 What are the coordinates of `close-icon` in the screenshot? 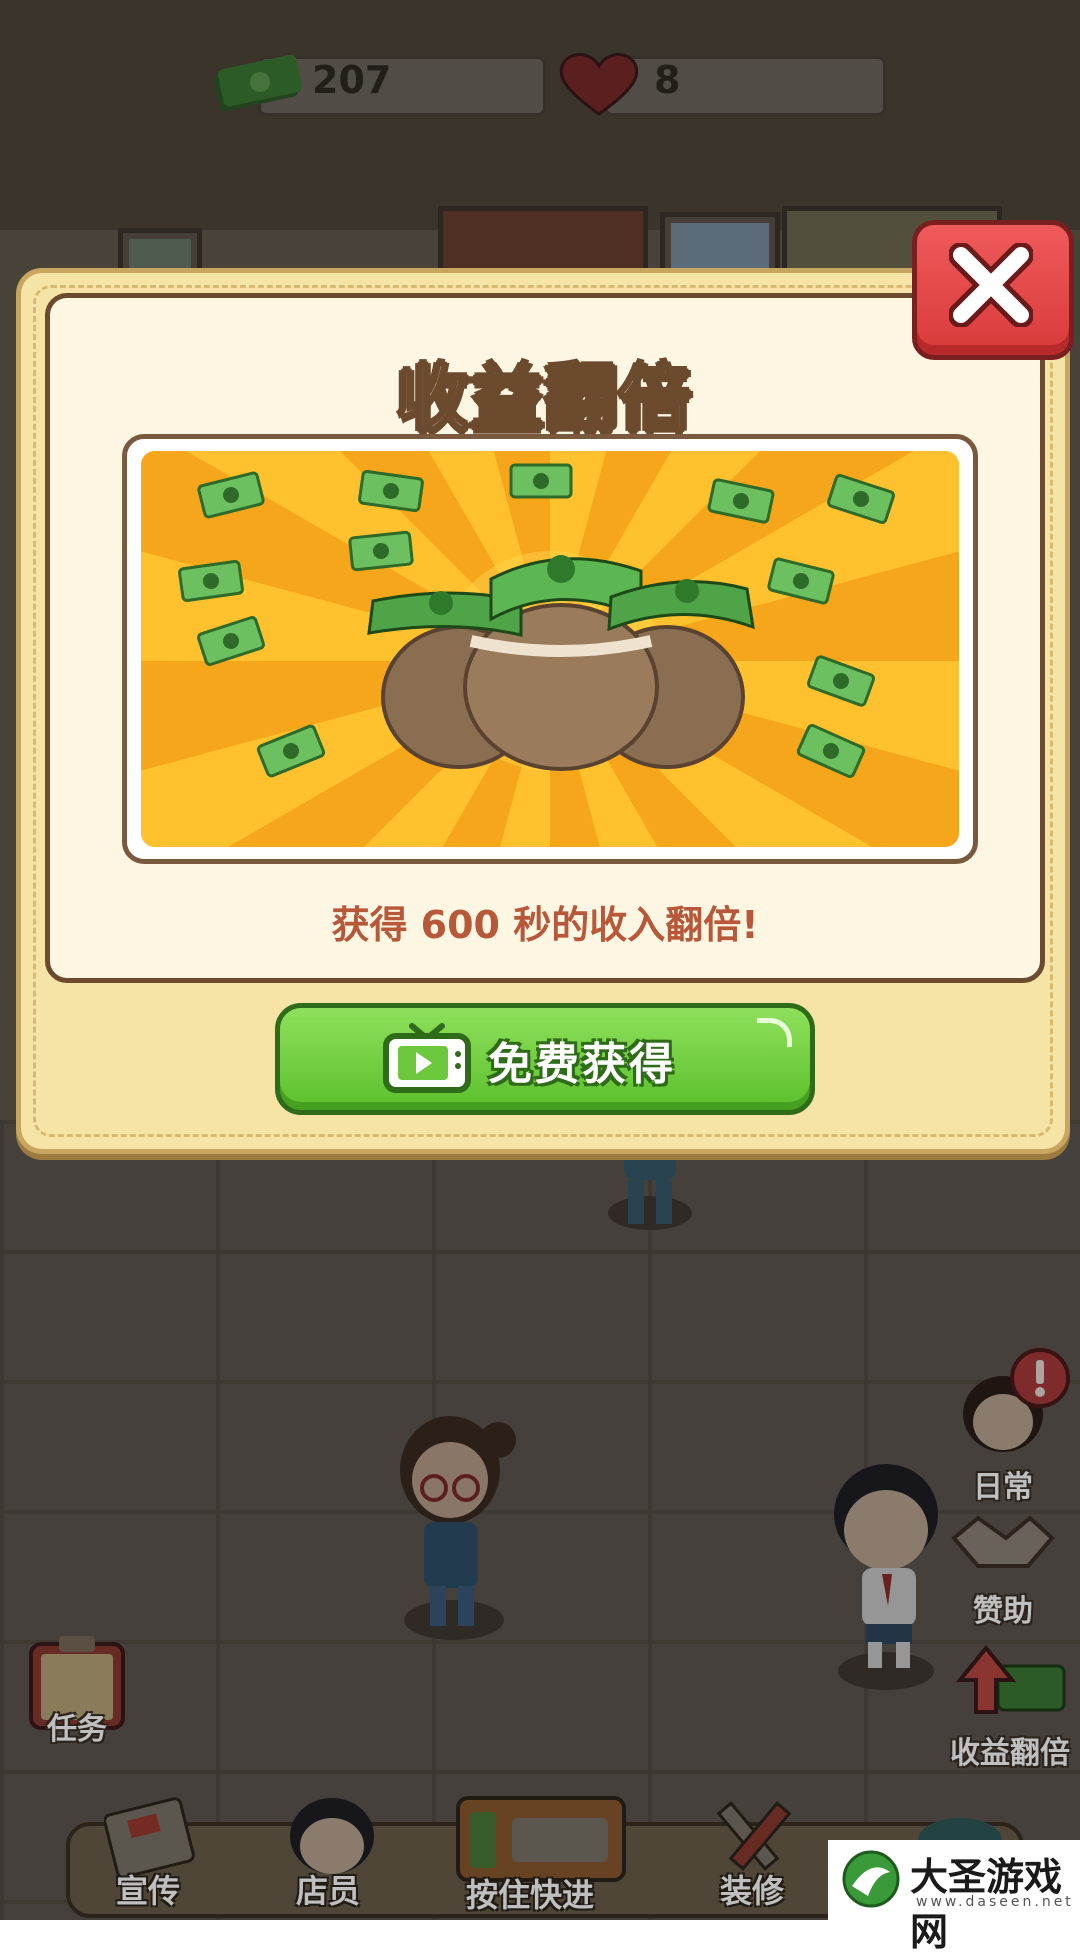 It's located at (991, 285).